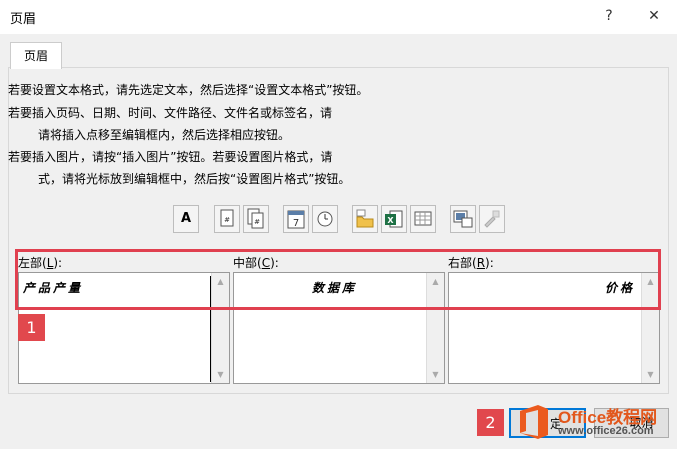 This screenshot has width=677, height=449. I want to click on close-button: ✕, so click(654, 16).